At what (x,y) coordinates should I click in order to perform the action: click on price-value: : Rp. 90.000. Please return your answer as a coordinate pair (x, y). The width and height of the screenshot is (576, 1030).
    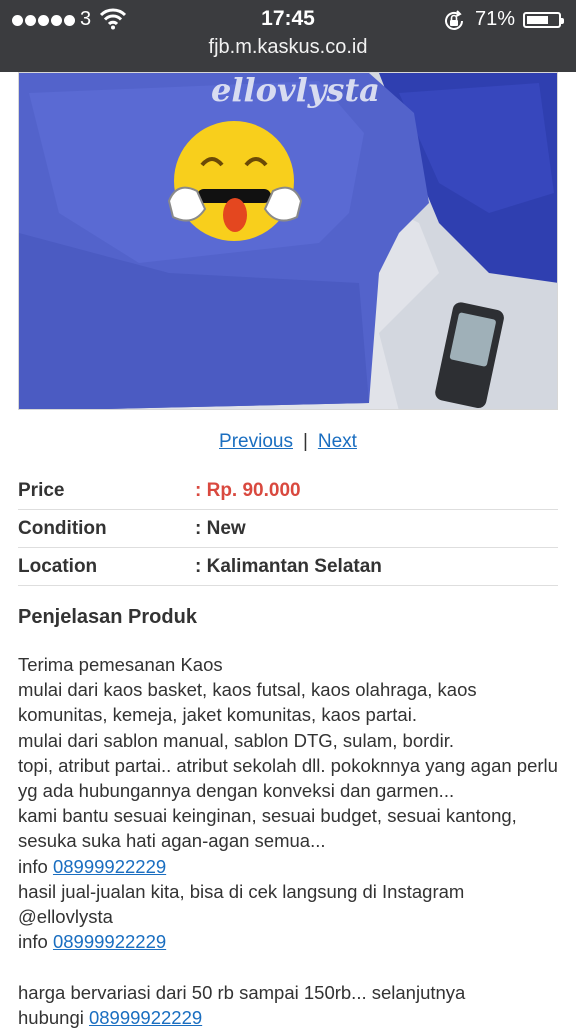
    Looking at the image, I should click on (248, 490).